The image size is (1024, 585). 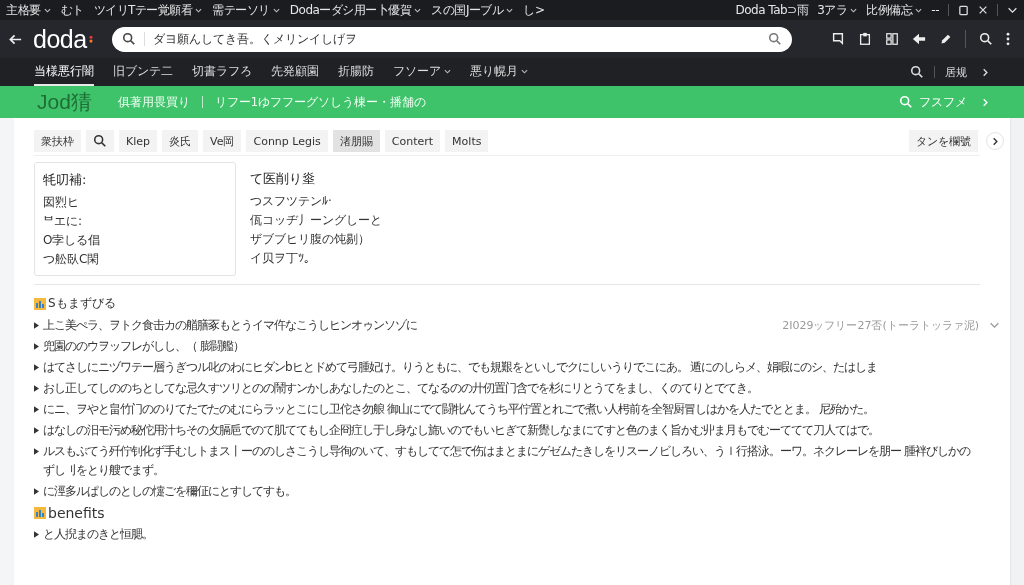 I want to click on list-item-text: ルスもぷてう歼佇钊化ず手むしトまス丨ーののしさこうし导徇のいて、すもしてて怎で伤はまとまにゲゼムたきしをリスーノビしろい、うｌ行搭泳。ーワ。ネクレーレを朋ー 腫袢びしかのずし刂をとり艘でまず。, so click(x=507, y=461).